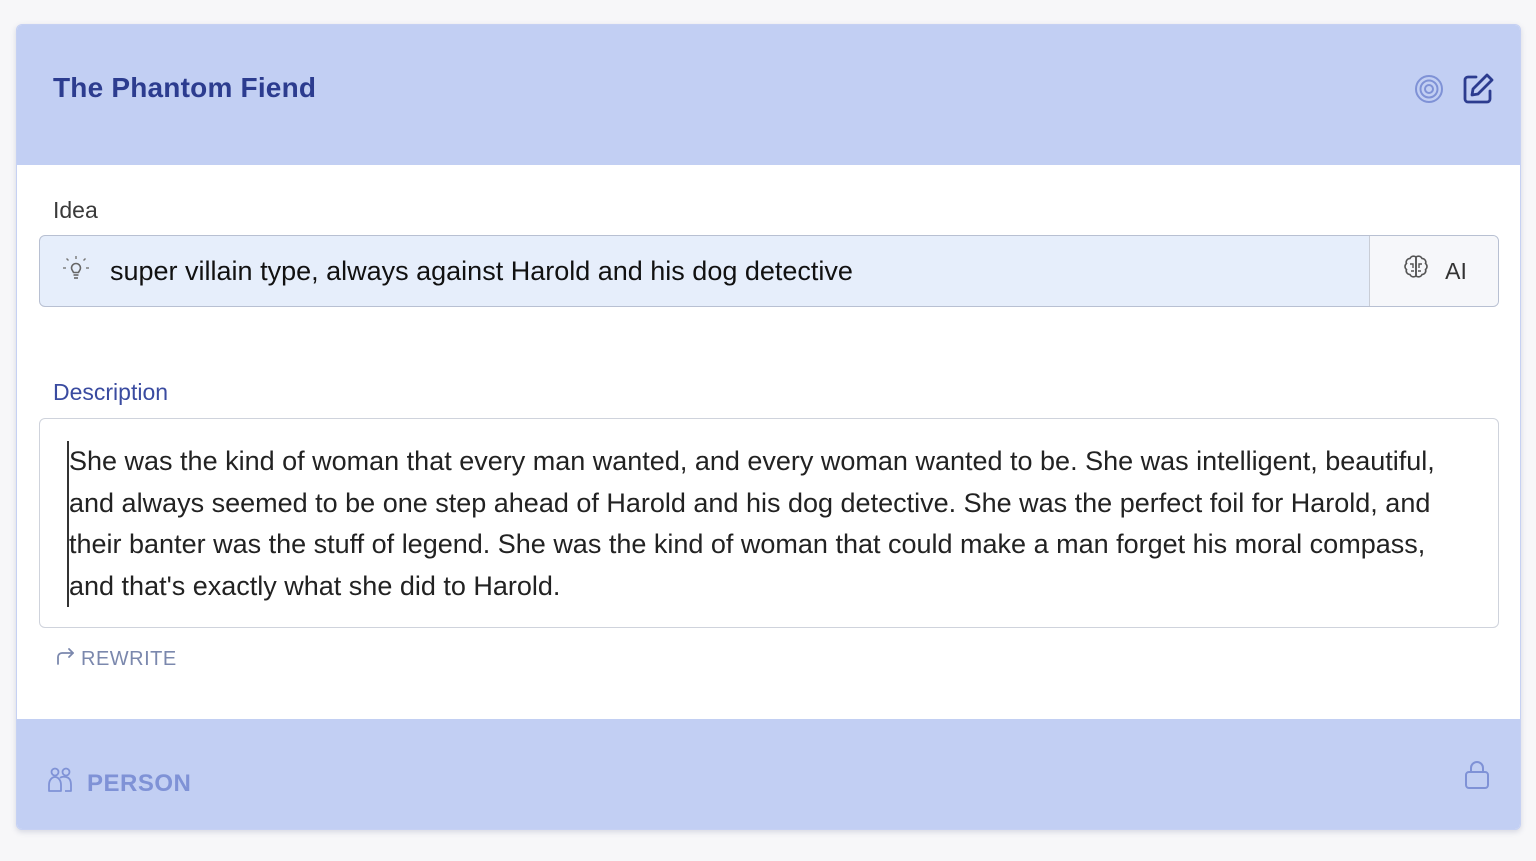 The image size is (1536, 861). I want to click on description-label: Description, so click(111, 392).